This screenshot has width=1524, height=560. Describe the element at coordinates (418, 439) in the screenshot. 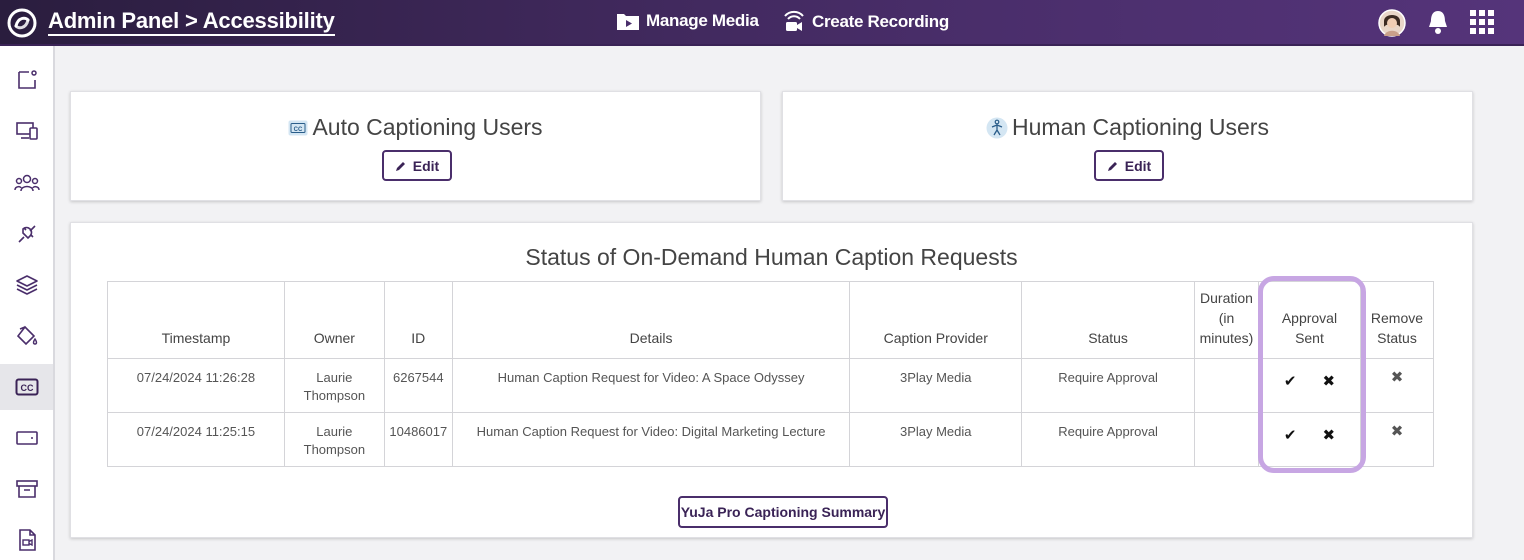

I see `cell-id: 10486017` at that location.